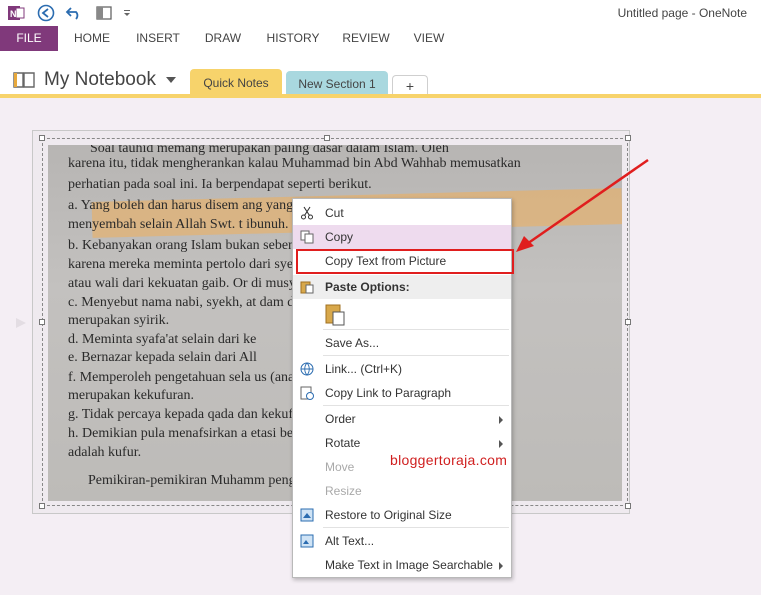 This screenshot has width=761, height=595. What do you see at coordinates (307, 237) in the screenshot?
I see `copy-icon` at bounding box center [307, 237].